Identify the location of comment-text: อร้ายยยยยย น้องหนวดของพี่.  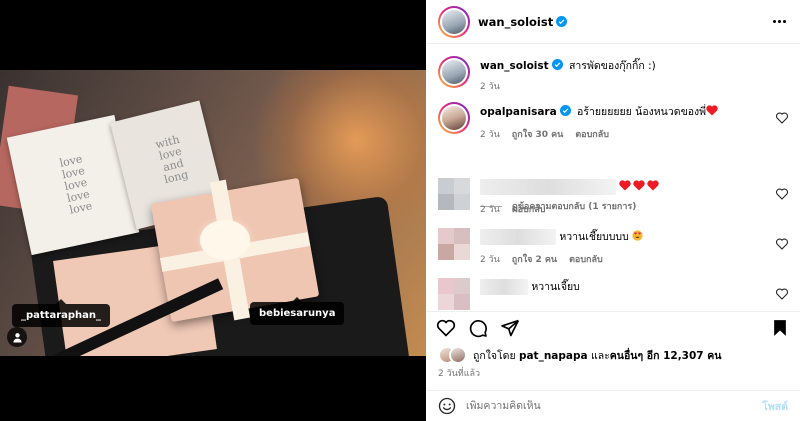
(642, 112).